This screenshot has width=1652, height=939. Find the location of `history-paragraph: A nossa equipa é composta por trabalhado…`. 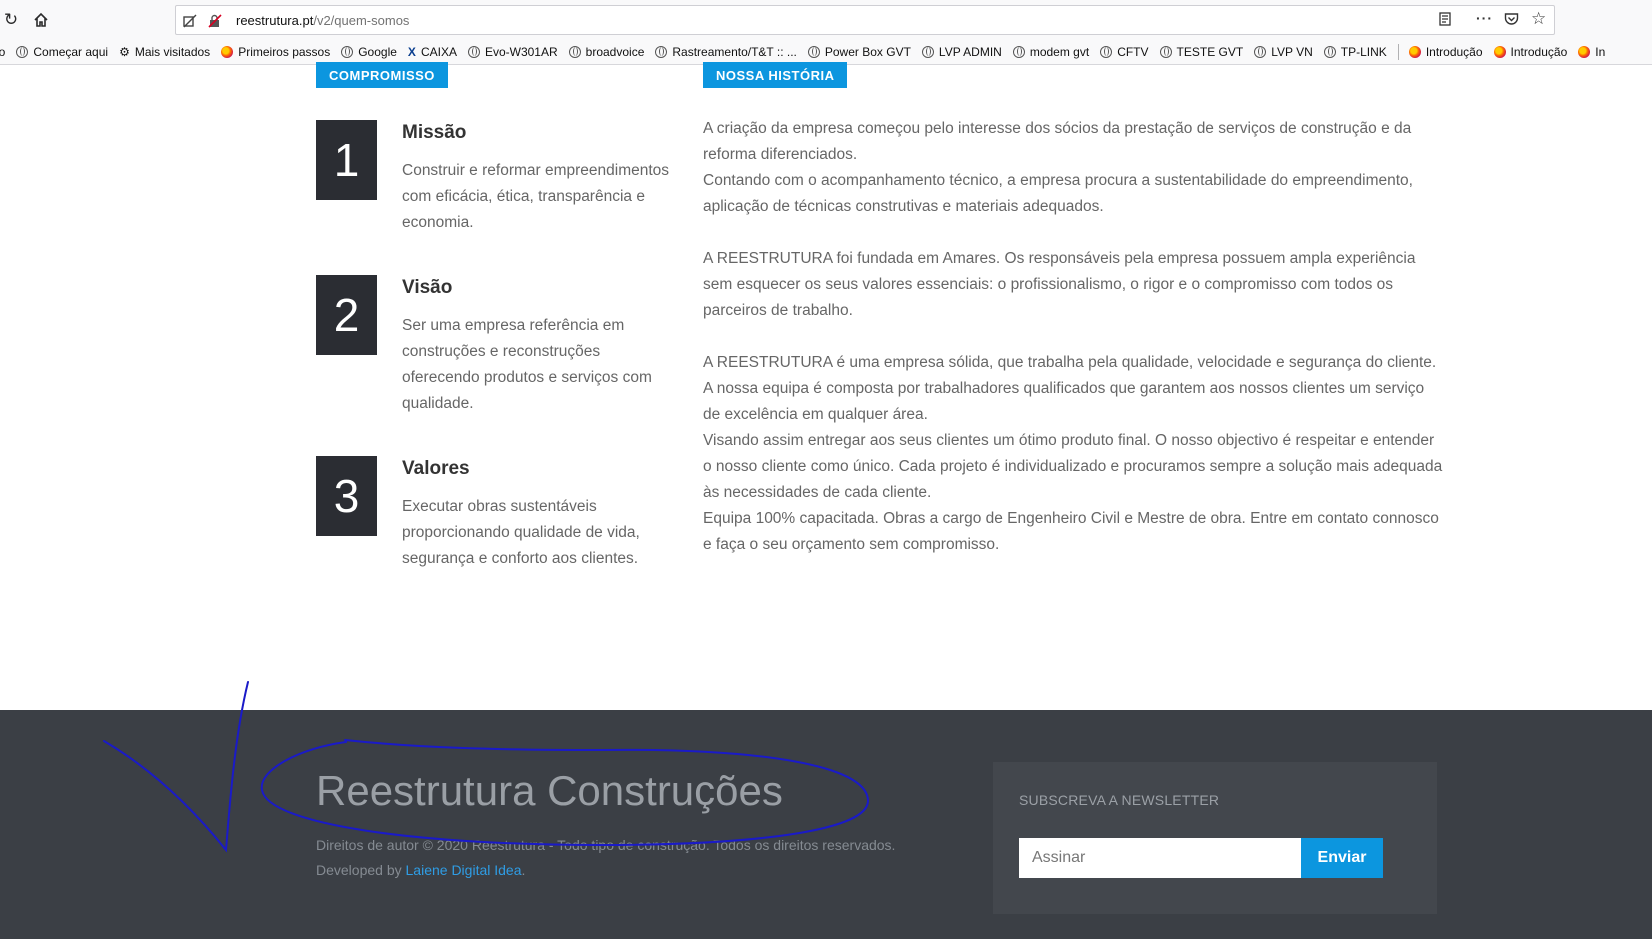

history-paragraph: A nossa equipa é composta por trabalhado… is located at coordinates (1064, 401).